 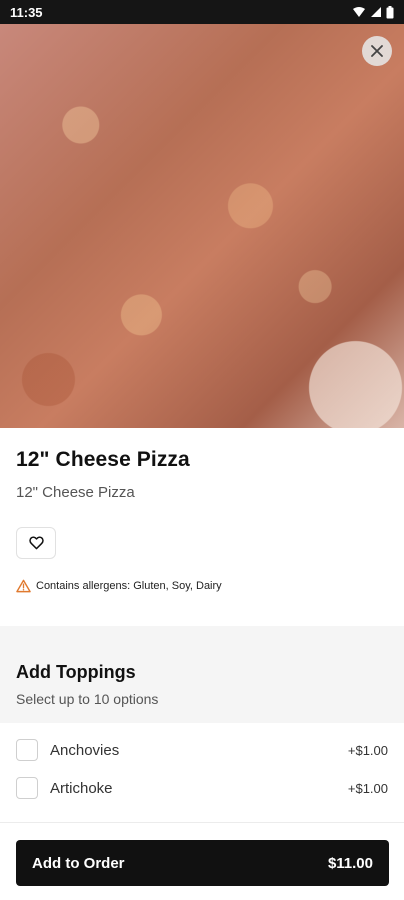 I want to click on toppings-options-list: Anchovies +$1.00 Artichoke +$1.00, so click(x=202, y=769).